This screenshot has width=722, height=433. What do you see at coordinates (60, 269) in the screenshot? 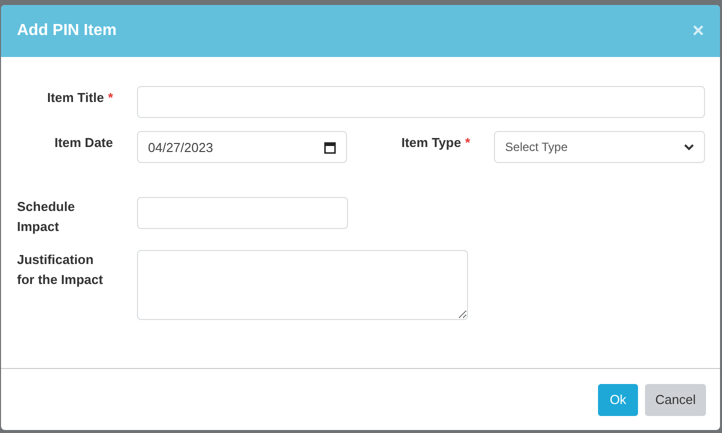
I see `field-label: Justification for the Impact` at bounding box center [60, 269].